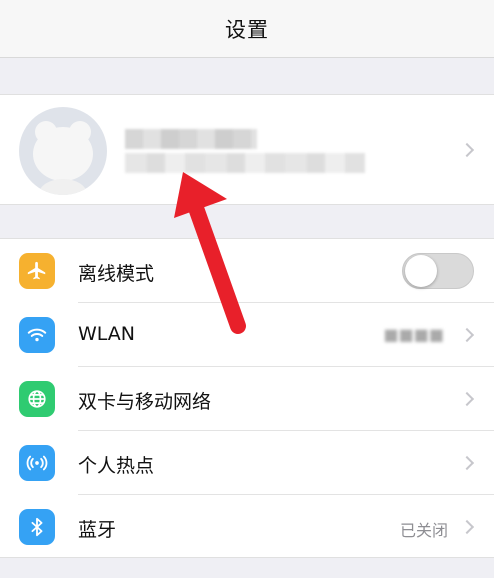  Describe the element at coordinates (116, 466) in the screenshot. I see `settings-item-label: 个人热点` at that location.